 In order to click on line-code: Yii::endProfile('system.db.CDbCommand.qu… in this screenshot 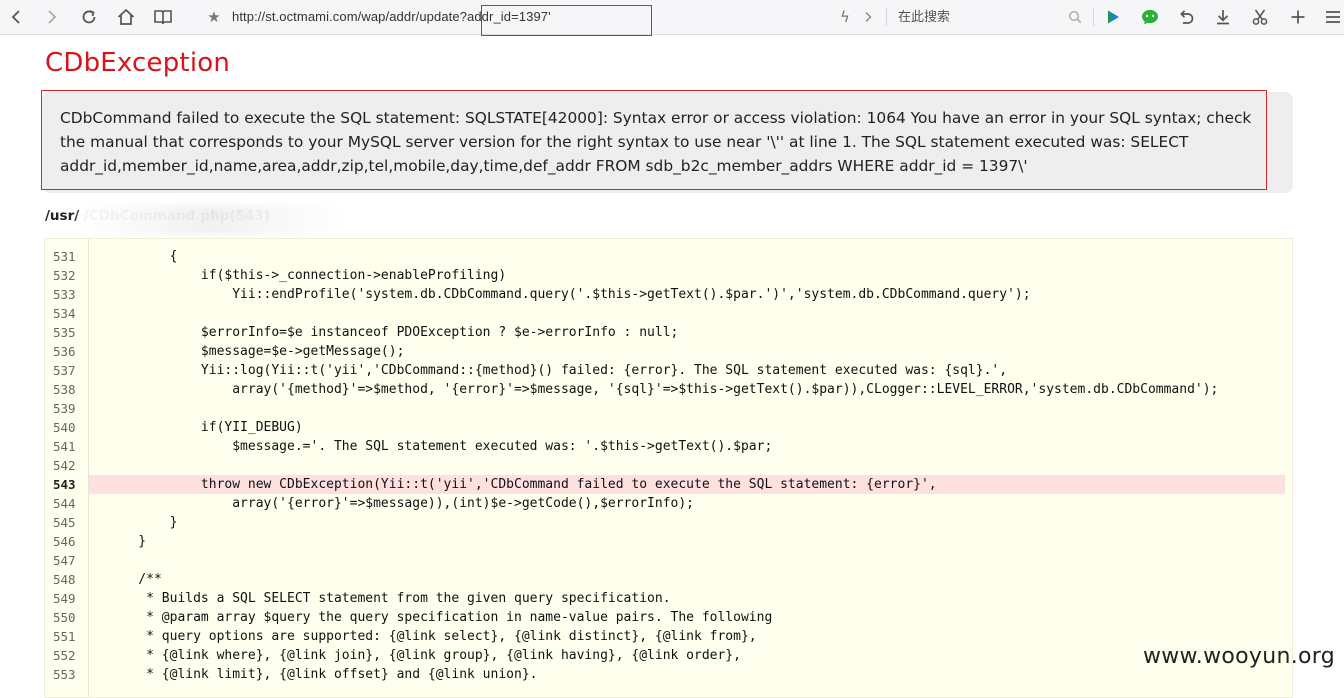, I will do `click(569, 294)`.